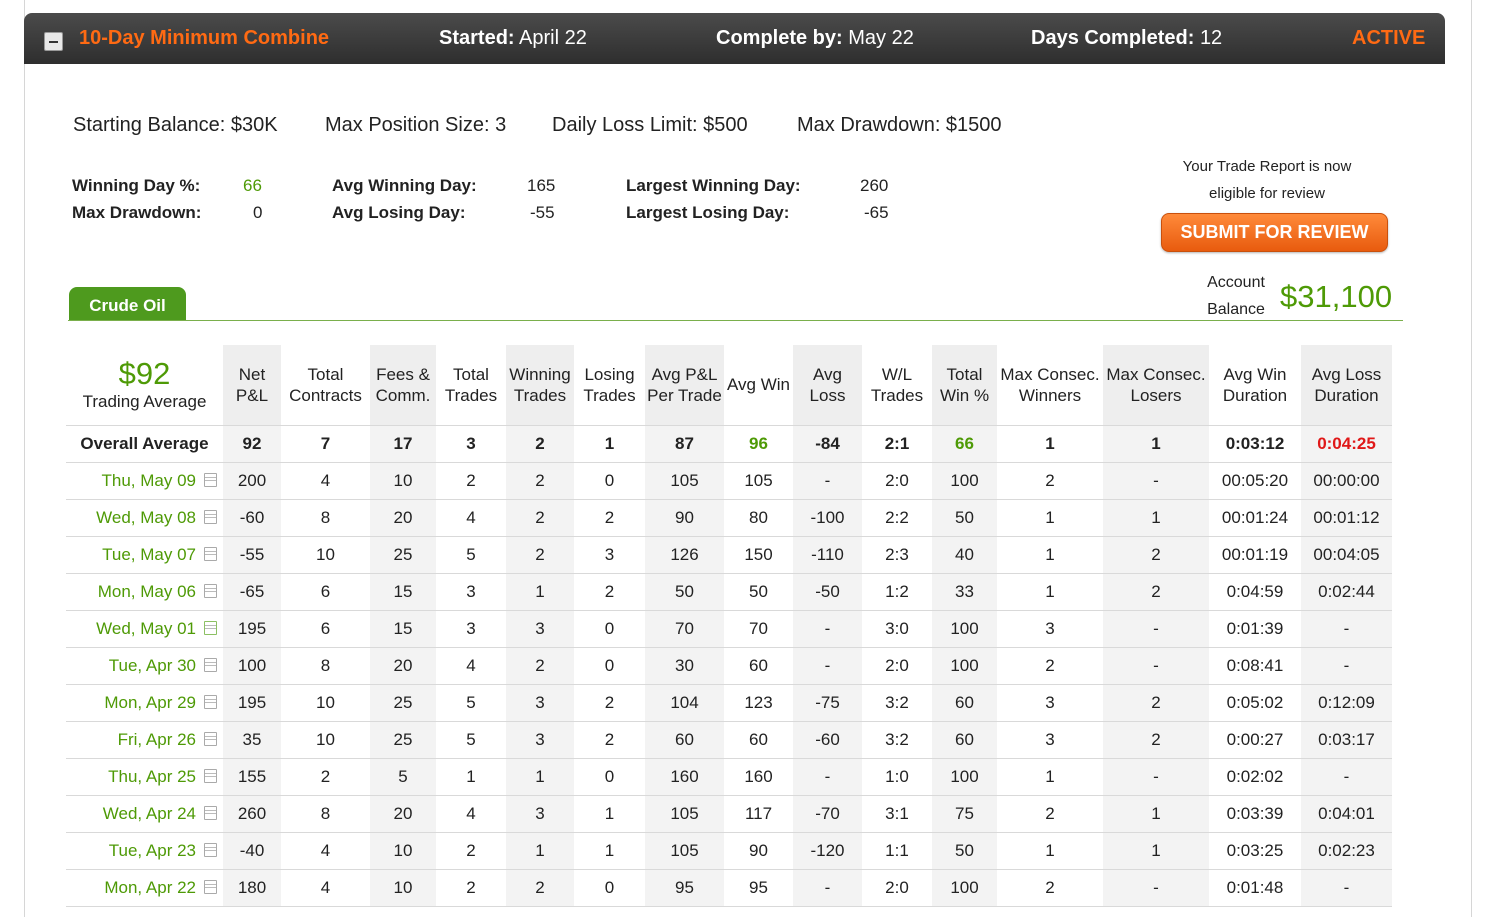  What do you see at coordinates (1156, 385) in the screenshot?
I see `column-header: Max Consec. Losers` at bounding box center [1156, 385].